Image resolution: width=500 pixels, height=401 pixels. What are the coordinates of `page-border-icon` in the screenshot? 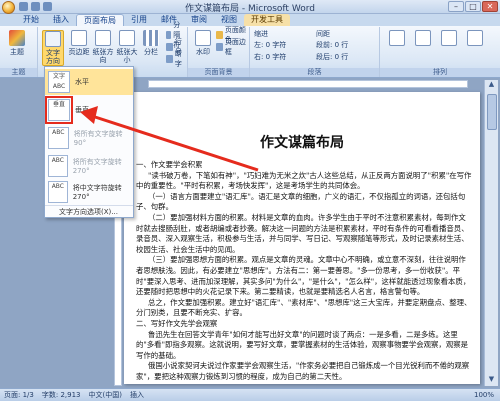 It's located at (219, 47).